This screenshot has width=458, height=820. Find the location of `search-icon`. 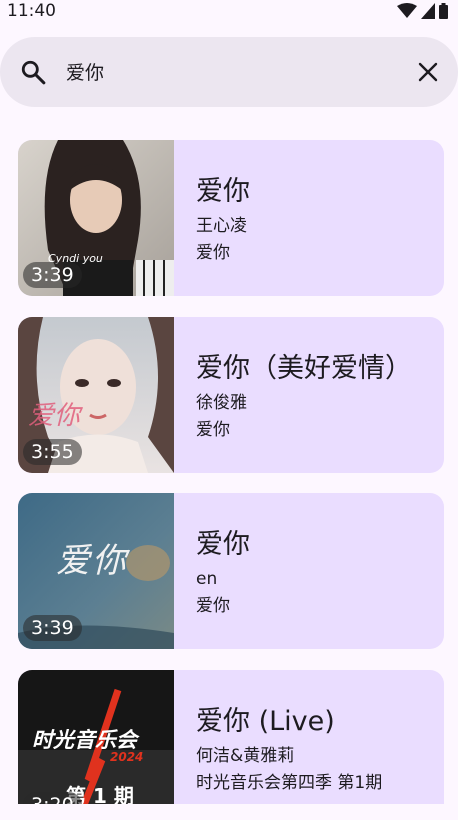

search-icon is located at coordinates (33, 72).